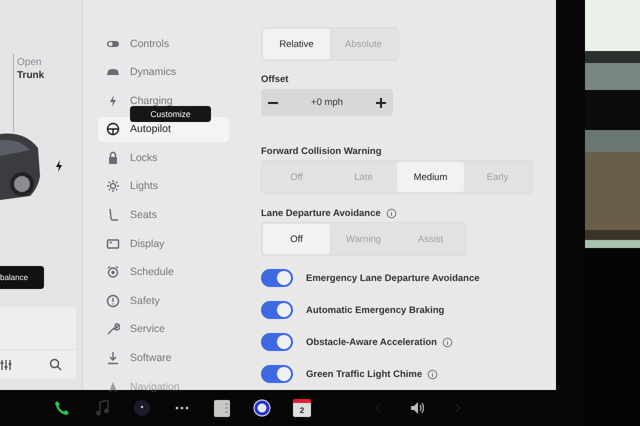  Describe the element at coordinates (371, 342) in the screenshot. I see `toggle-label: Obstacle-Aware Acceleration` at that location.